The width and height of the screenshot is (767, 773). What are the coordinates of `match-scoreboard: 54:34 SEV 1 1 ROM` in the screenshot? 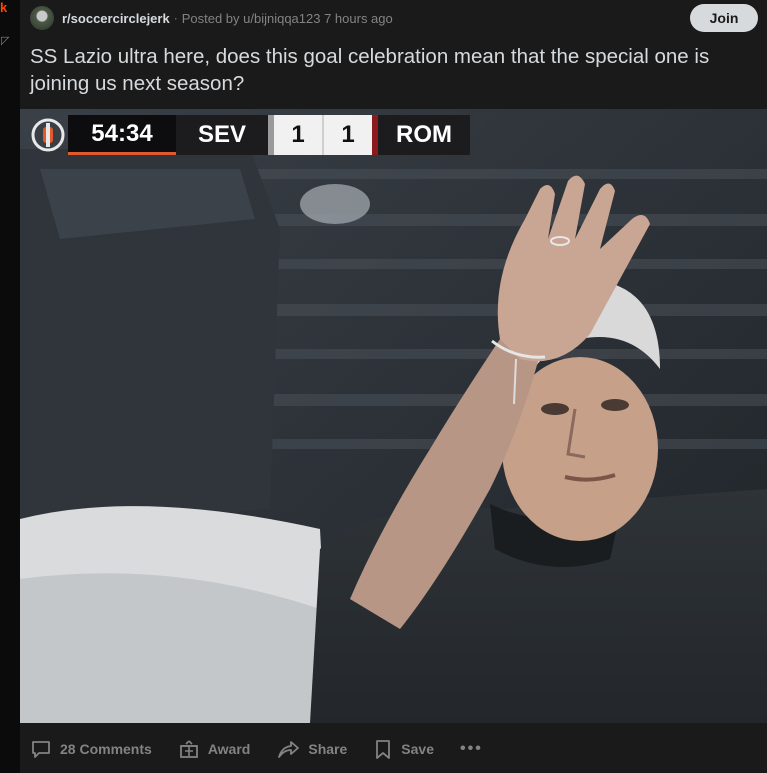 It's located at (249, 135).